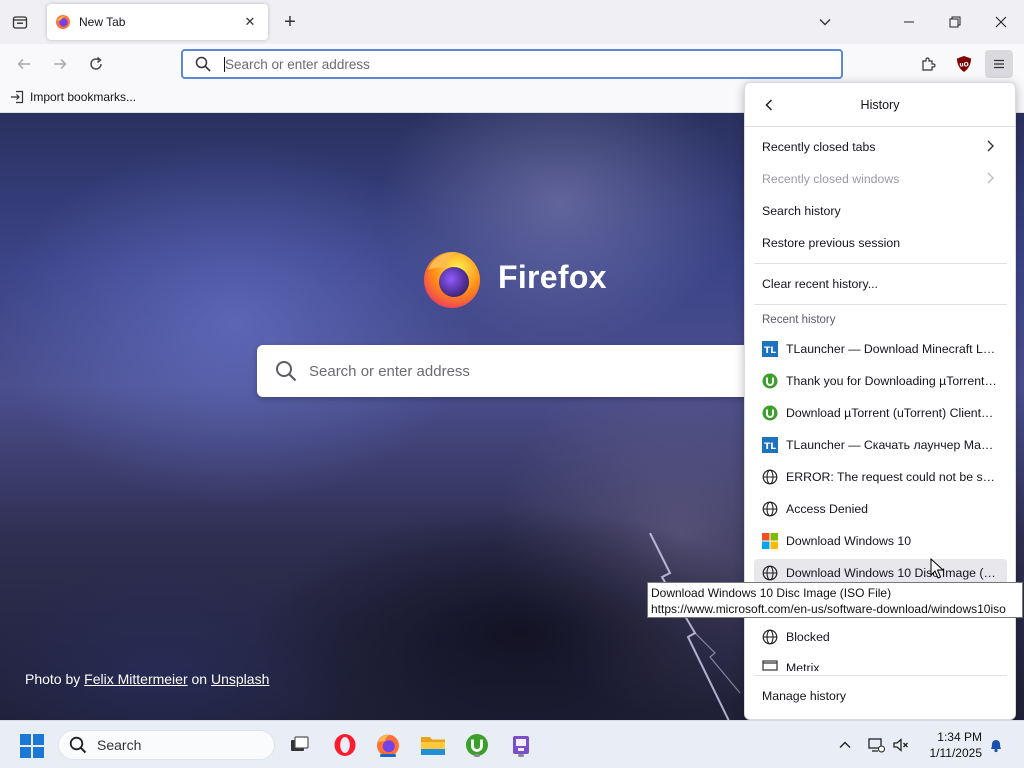 This screenshot has height=768, width=1024. What do you see at coordinates (880, 663) in the screenshot?
I see `history-entry: Metrix` at bounding box center [880, 663].